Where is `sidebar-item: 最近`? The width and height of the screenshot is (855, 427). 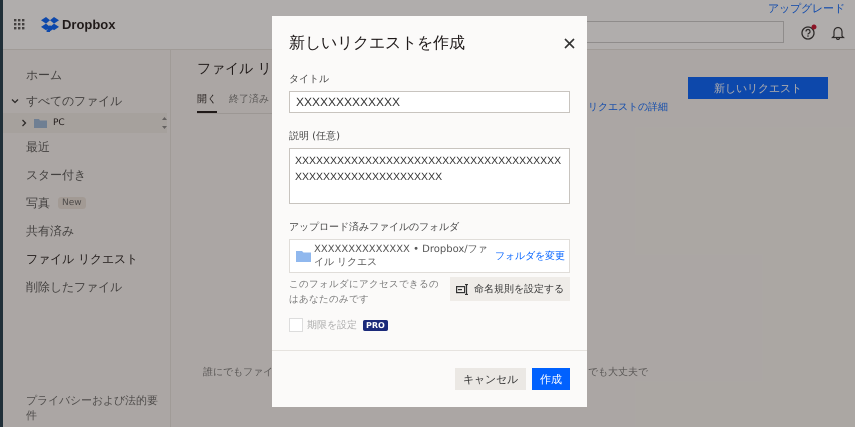
sidebar-item: 最近 is located at coordinates (86, 147).